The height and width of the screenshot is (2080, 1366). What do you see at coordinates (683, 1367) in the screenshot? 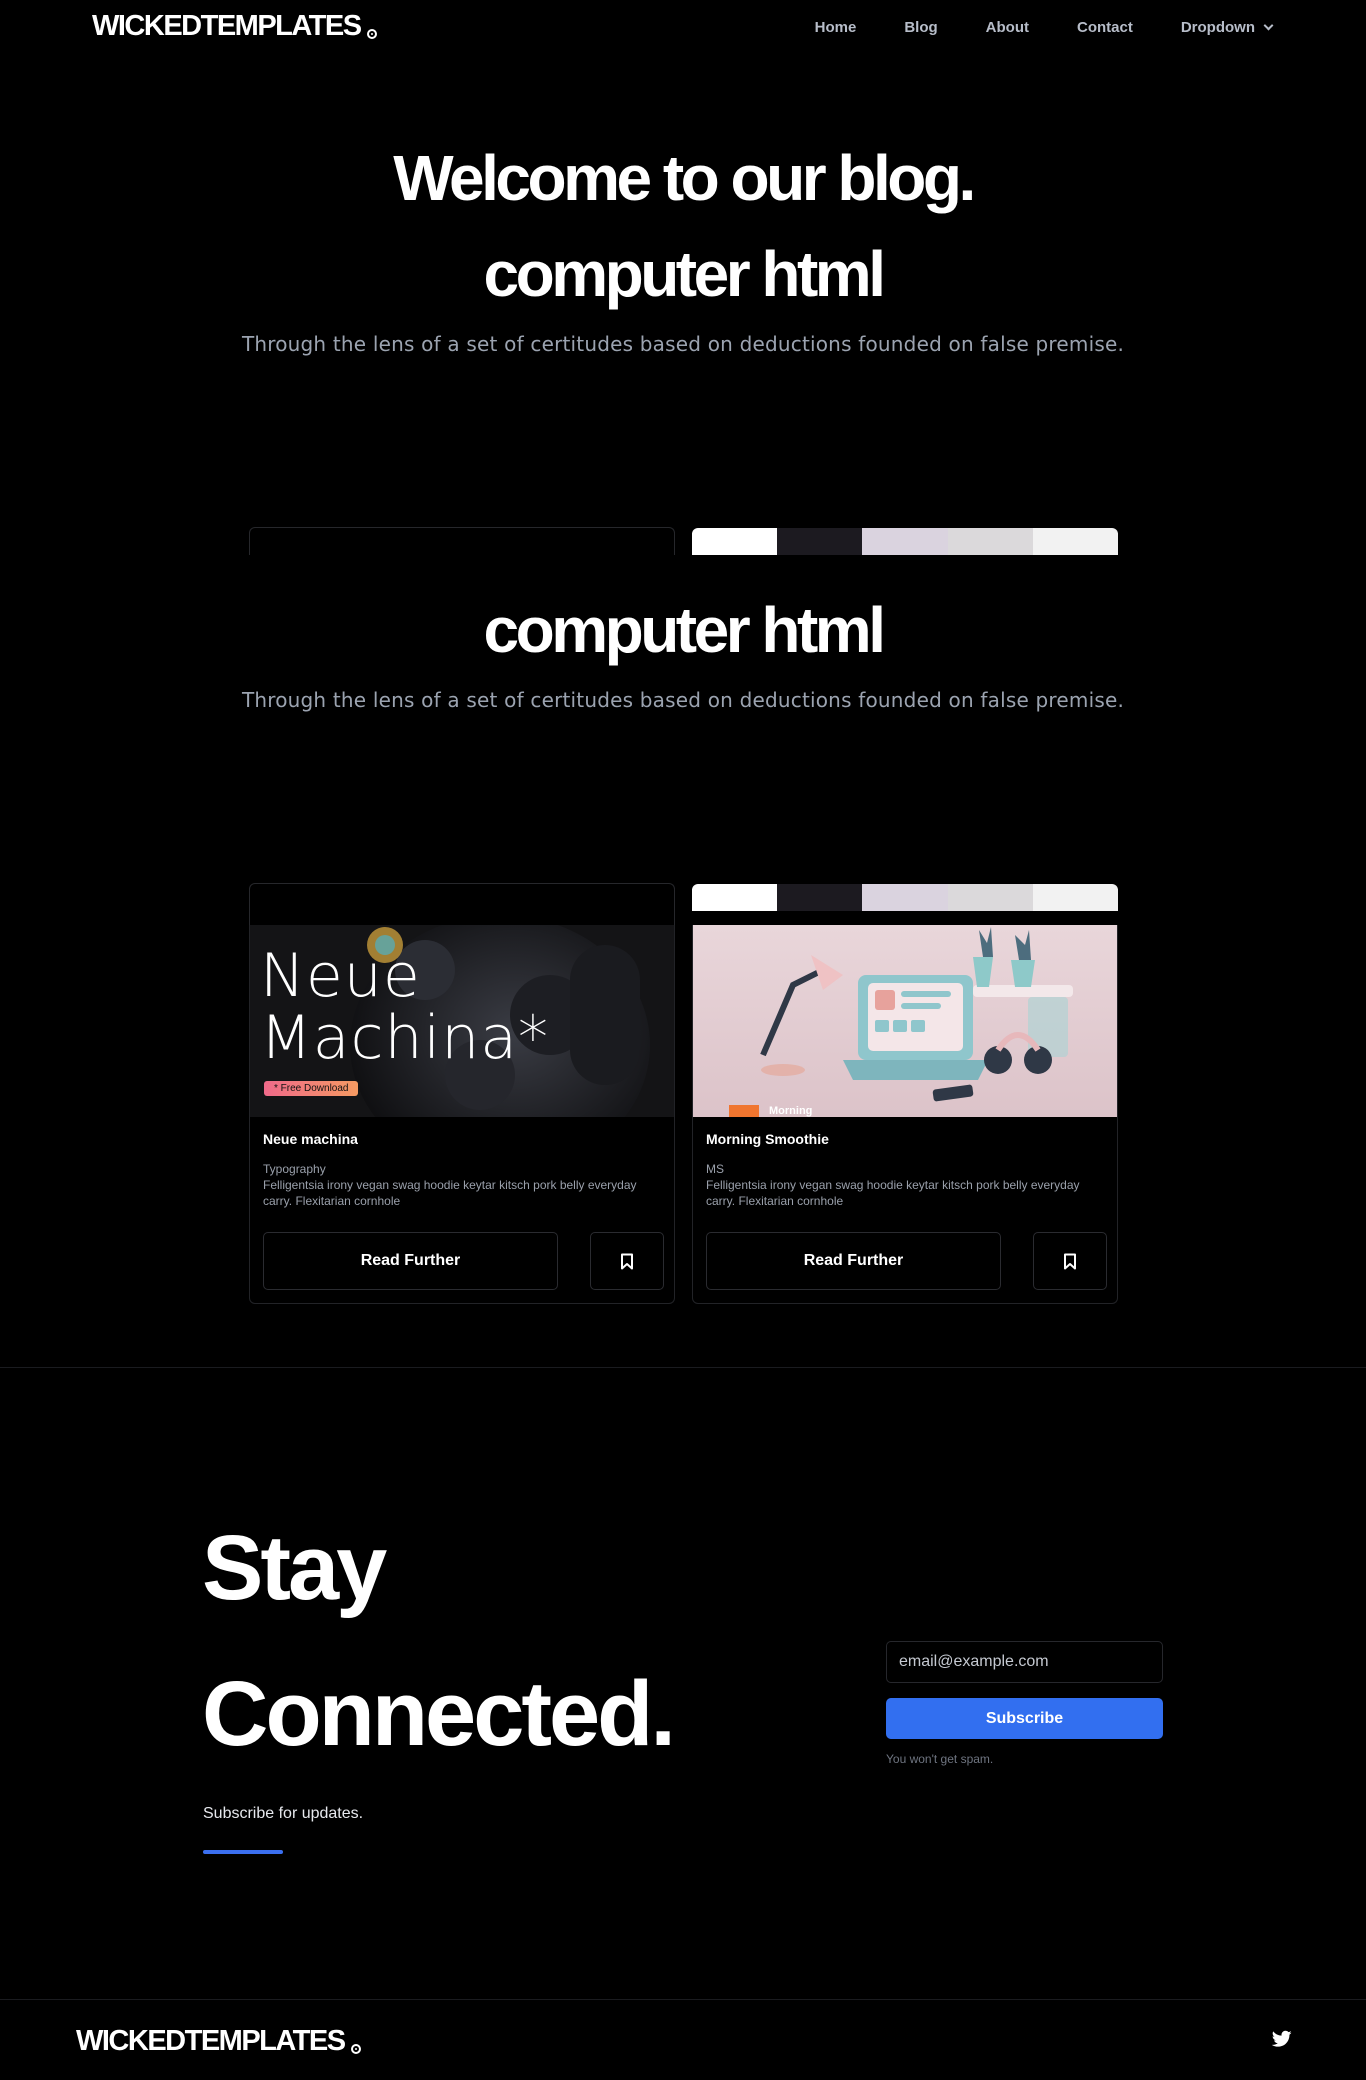
I see `section-divider` at bounding box center [683, 1367].